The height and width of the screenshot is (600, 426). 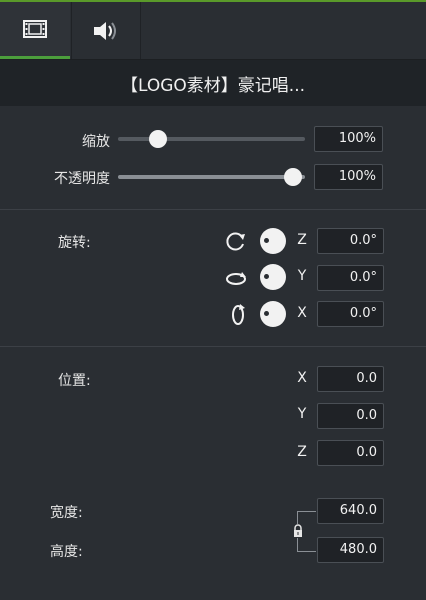 I want to click on position-label: 位置:, so click(x=74, y=381).